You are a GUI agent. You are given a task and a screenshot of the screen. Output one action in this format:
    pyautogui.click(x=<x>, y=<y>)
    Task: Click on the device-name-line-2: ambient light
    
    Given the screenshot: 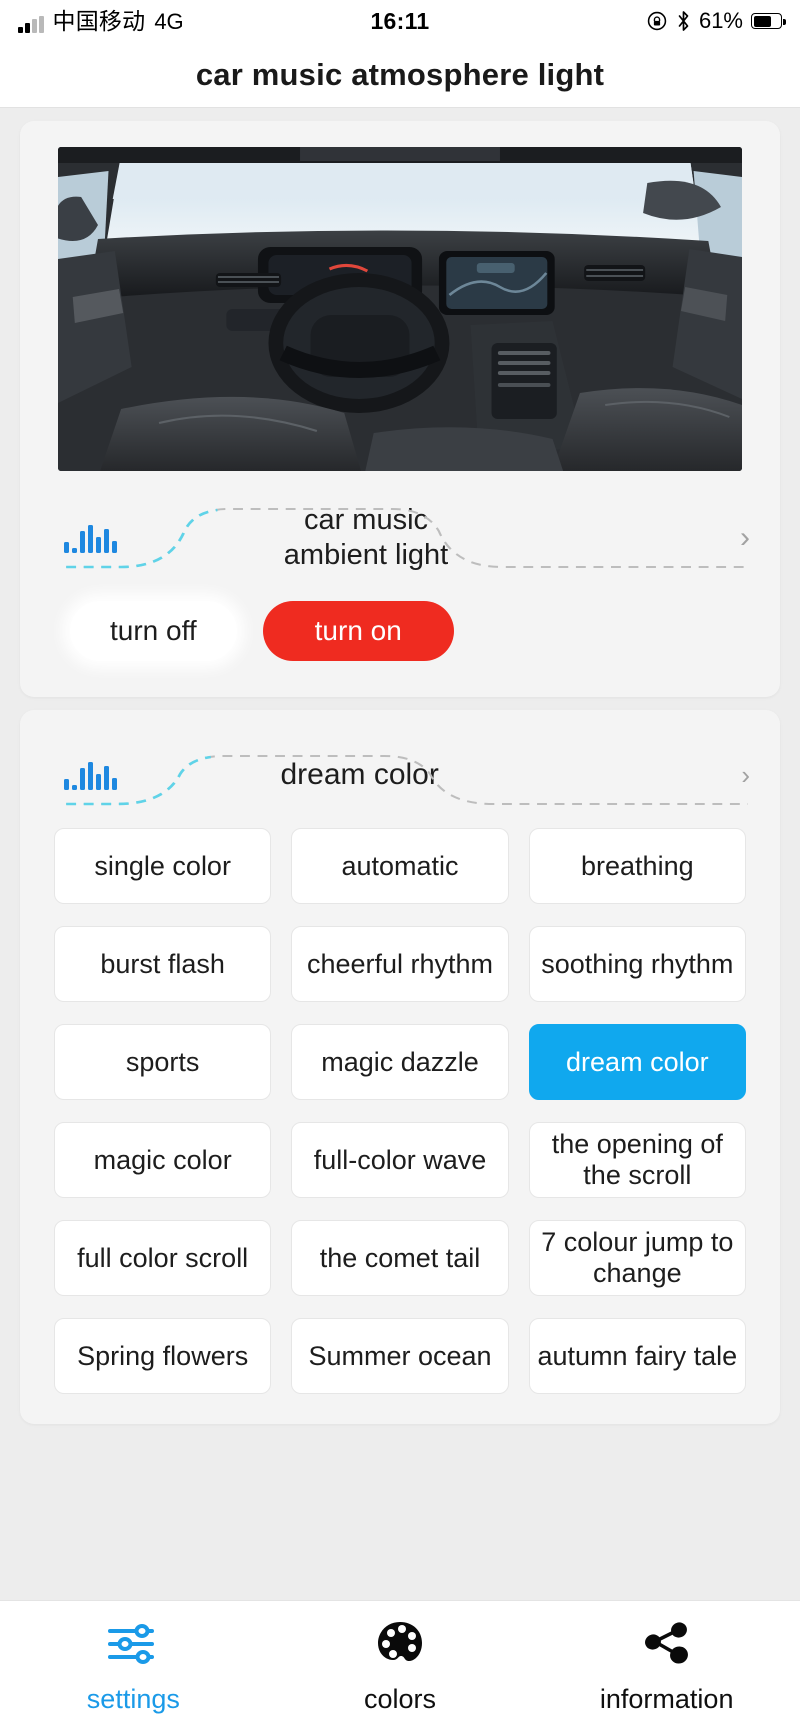 What is the action you would take?
    pyautogui.click(x=366, y=555)
    